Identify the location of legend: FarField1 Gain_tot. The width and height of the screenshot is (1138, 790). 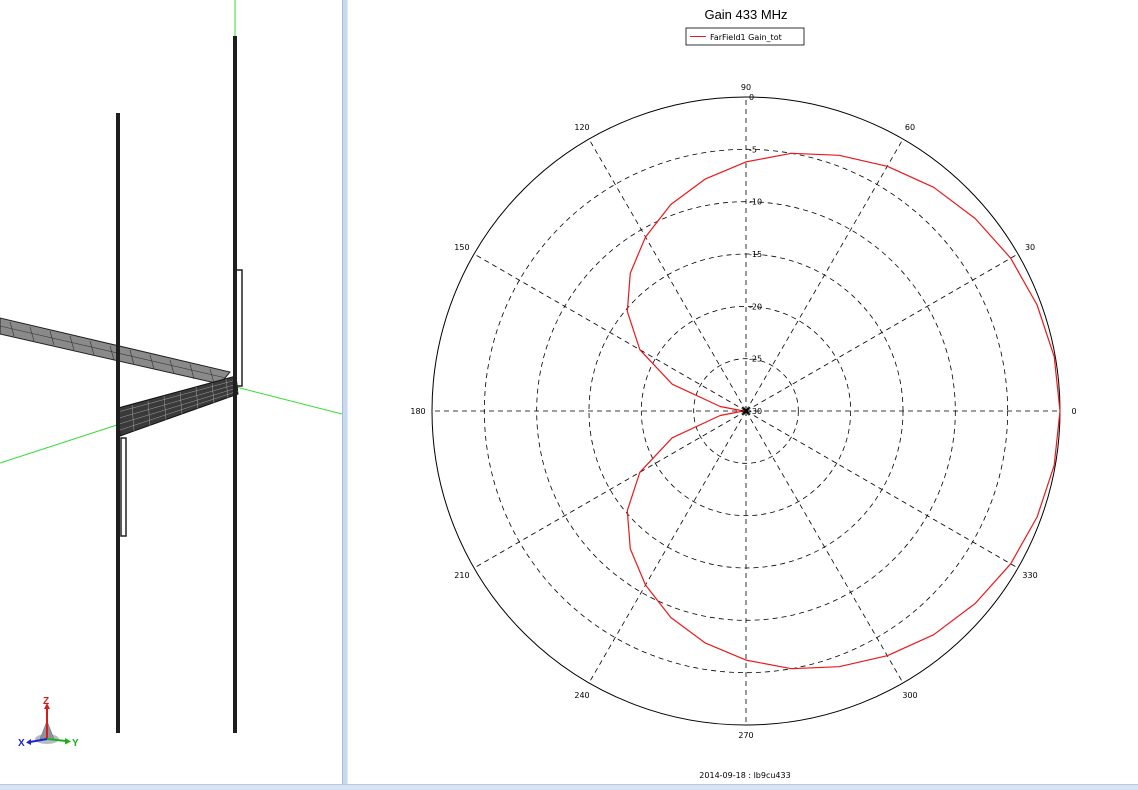
(745, 36).